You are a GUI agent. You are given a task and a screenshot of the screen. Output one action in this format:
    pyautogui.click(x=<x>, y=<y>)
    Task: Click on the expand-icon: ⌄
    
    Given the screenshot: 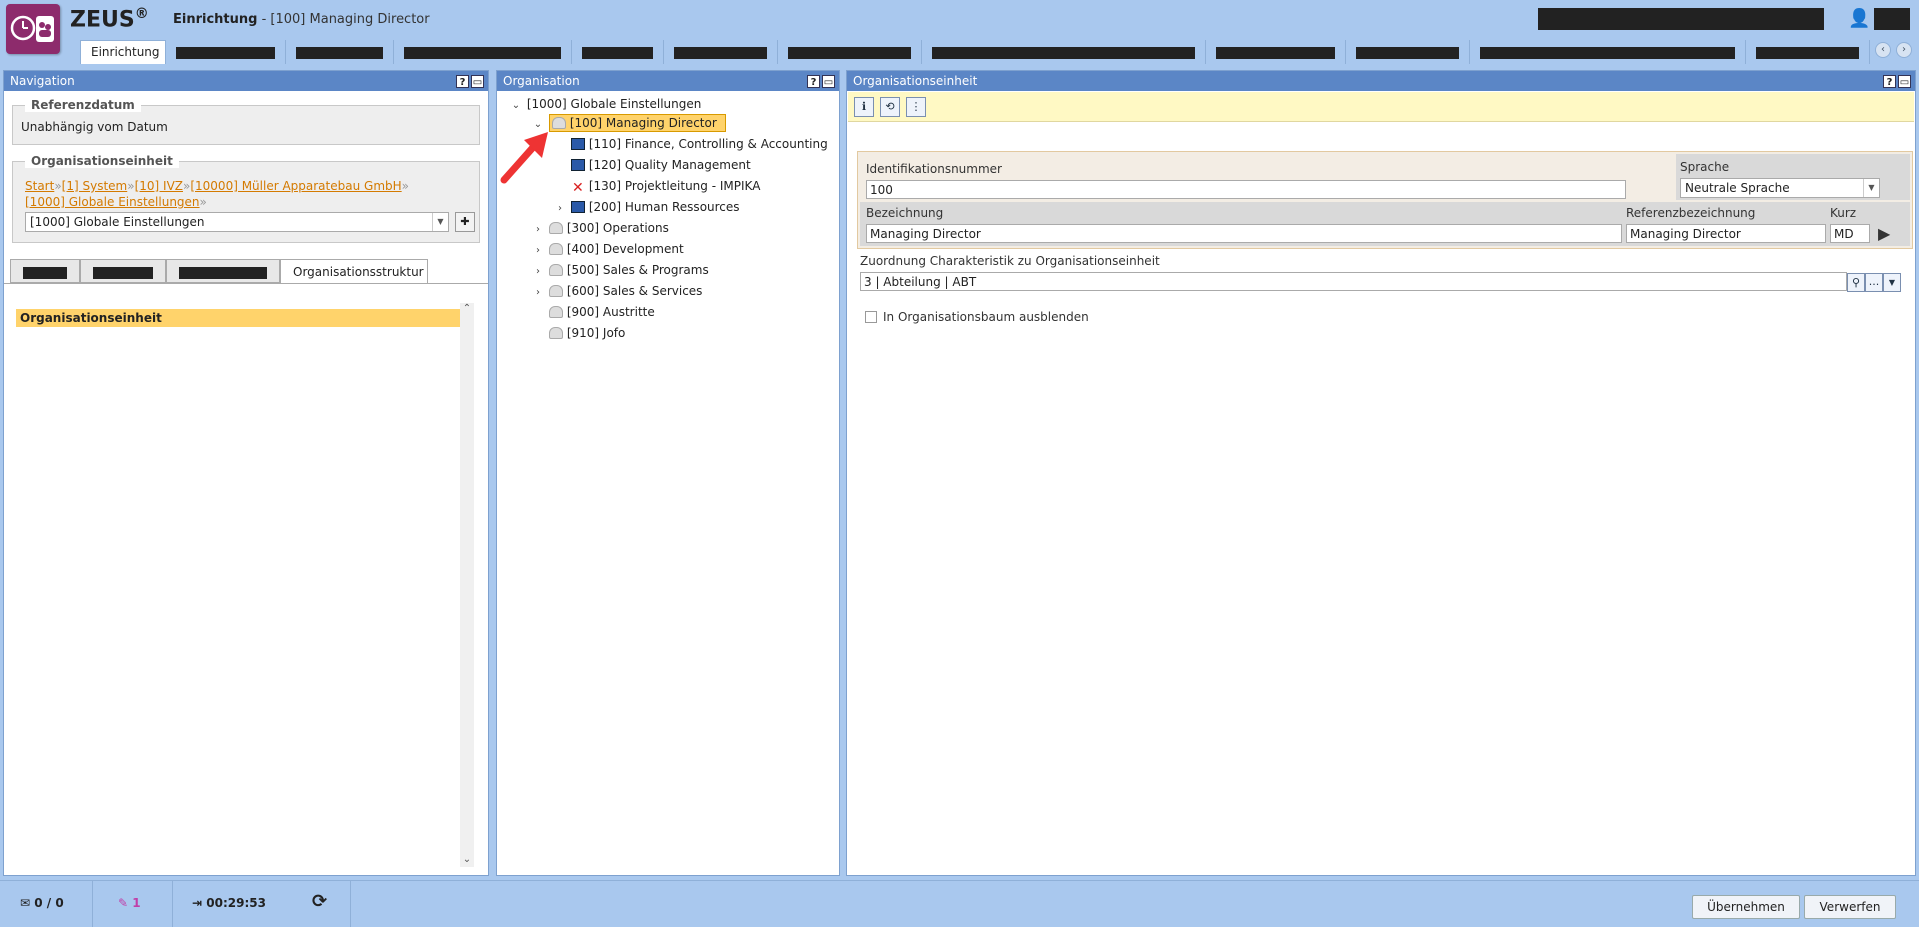 What is the action you would take?
    pyautogui.click(x=516, y=106)
    